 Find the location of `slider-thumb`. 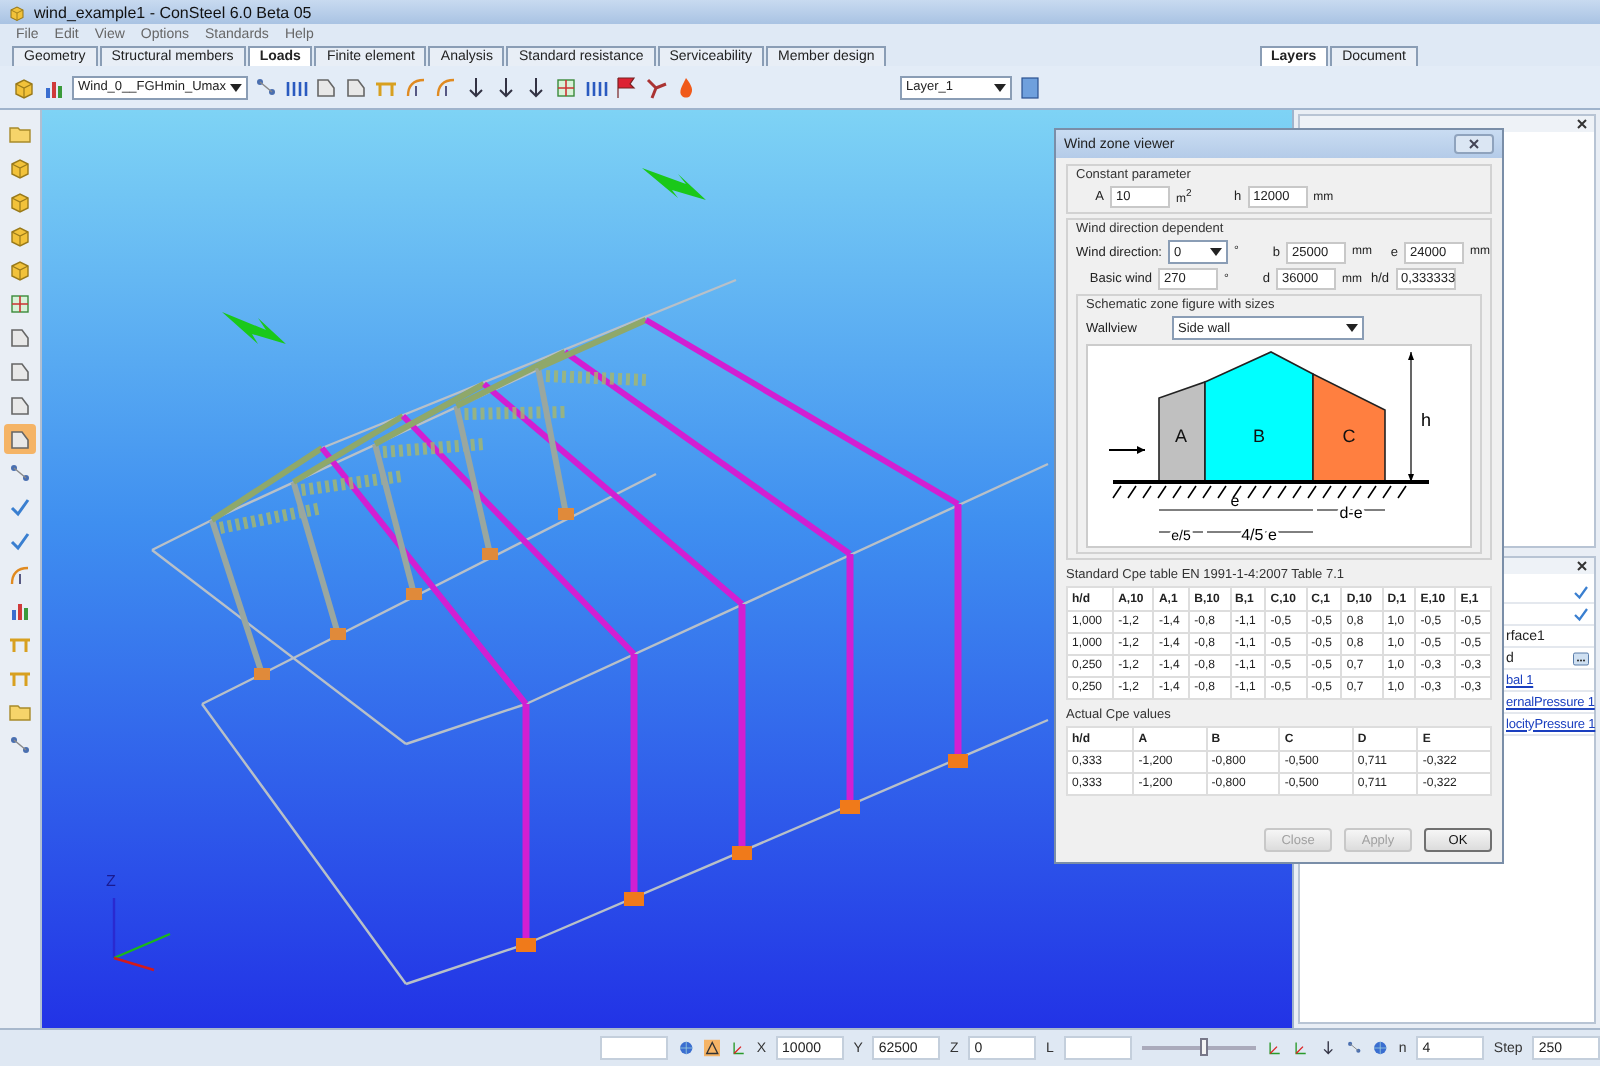

slider-thumb is located at coordinates (1204, 1047).